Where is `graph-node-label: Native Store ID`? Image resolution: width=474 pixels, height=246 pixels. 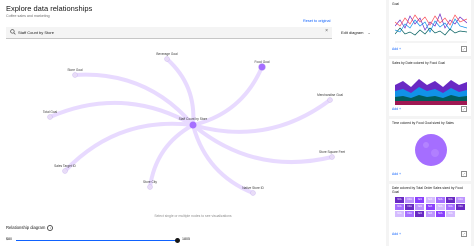 graph-node-label: Native Store ID is located at coordinates (253, 188).